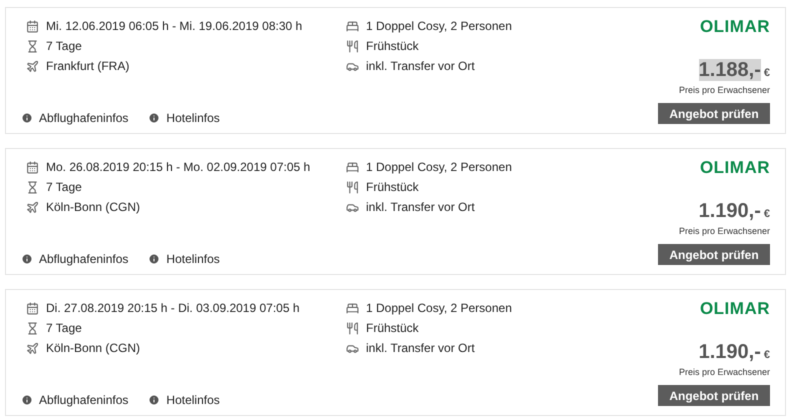 Image resolution: width=791 pixels, height=420 pixels. Describe the element at coordinates (729, 70) in the screenshot. I see `price: 1.188,-` at that location.